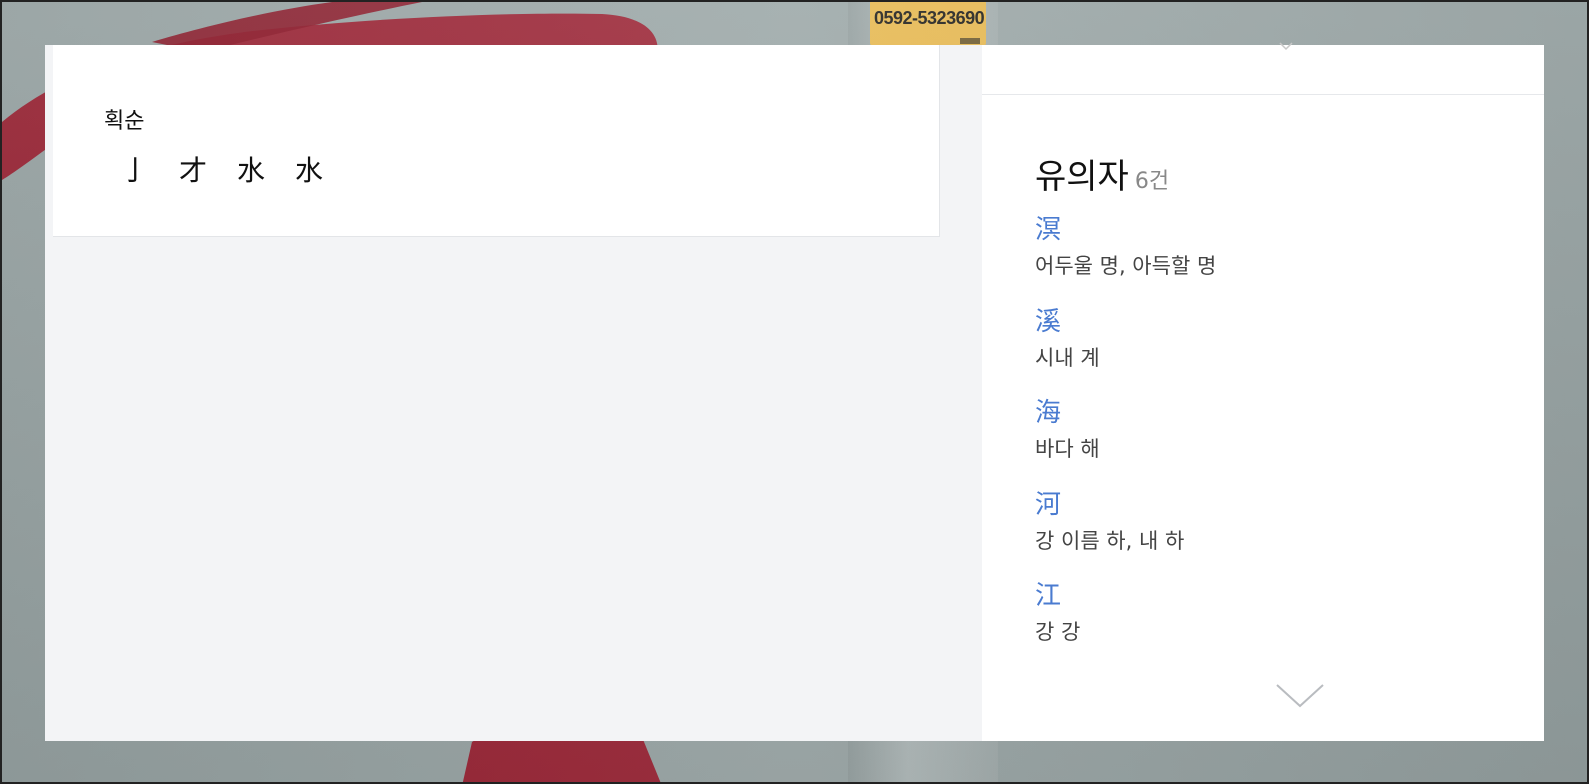 This screenshot has width=1589, height=784. I want to click on stroke-step-4: 水, so click(308, 170).